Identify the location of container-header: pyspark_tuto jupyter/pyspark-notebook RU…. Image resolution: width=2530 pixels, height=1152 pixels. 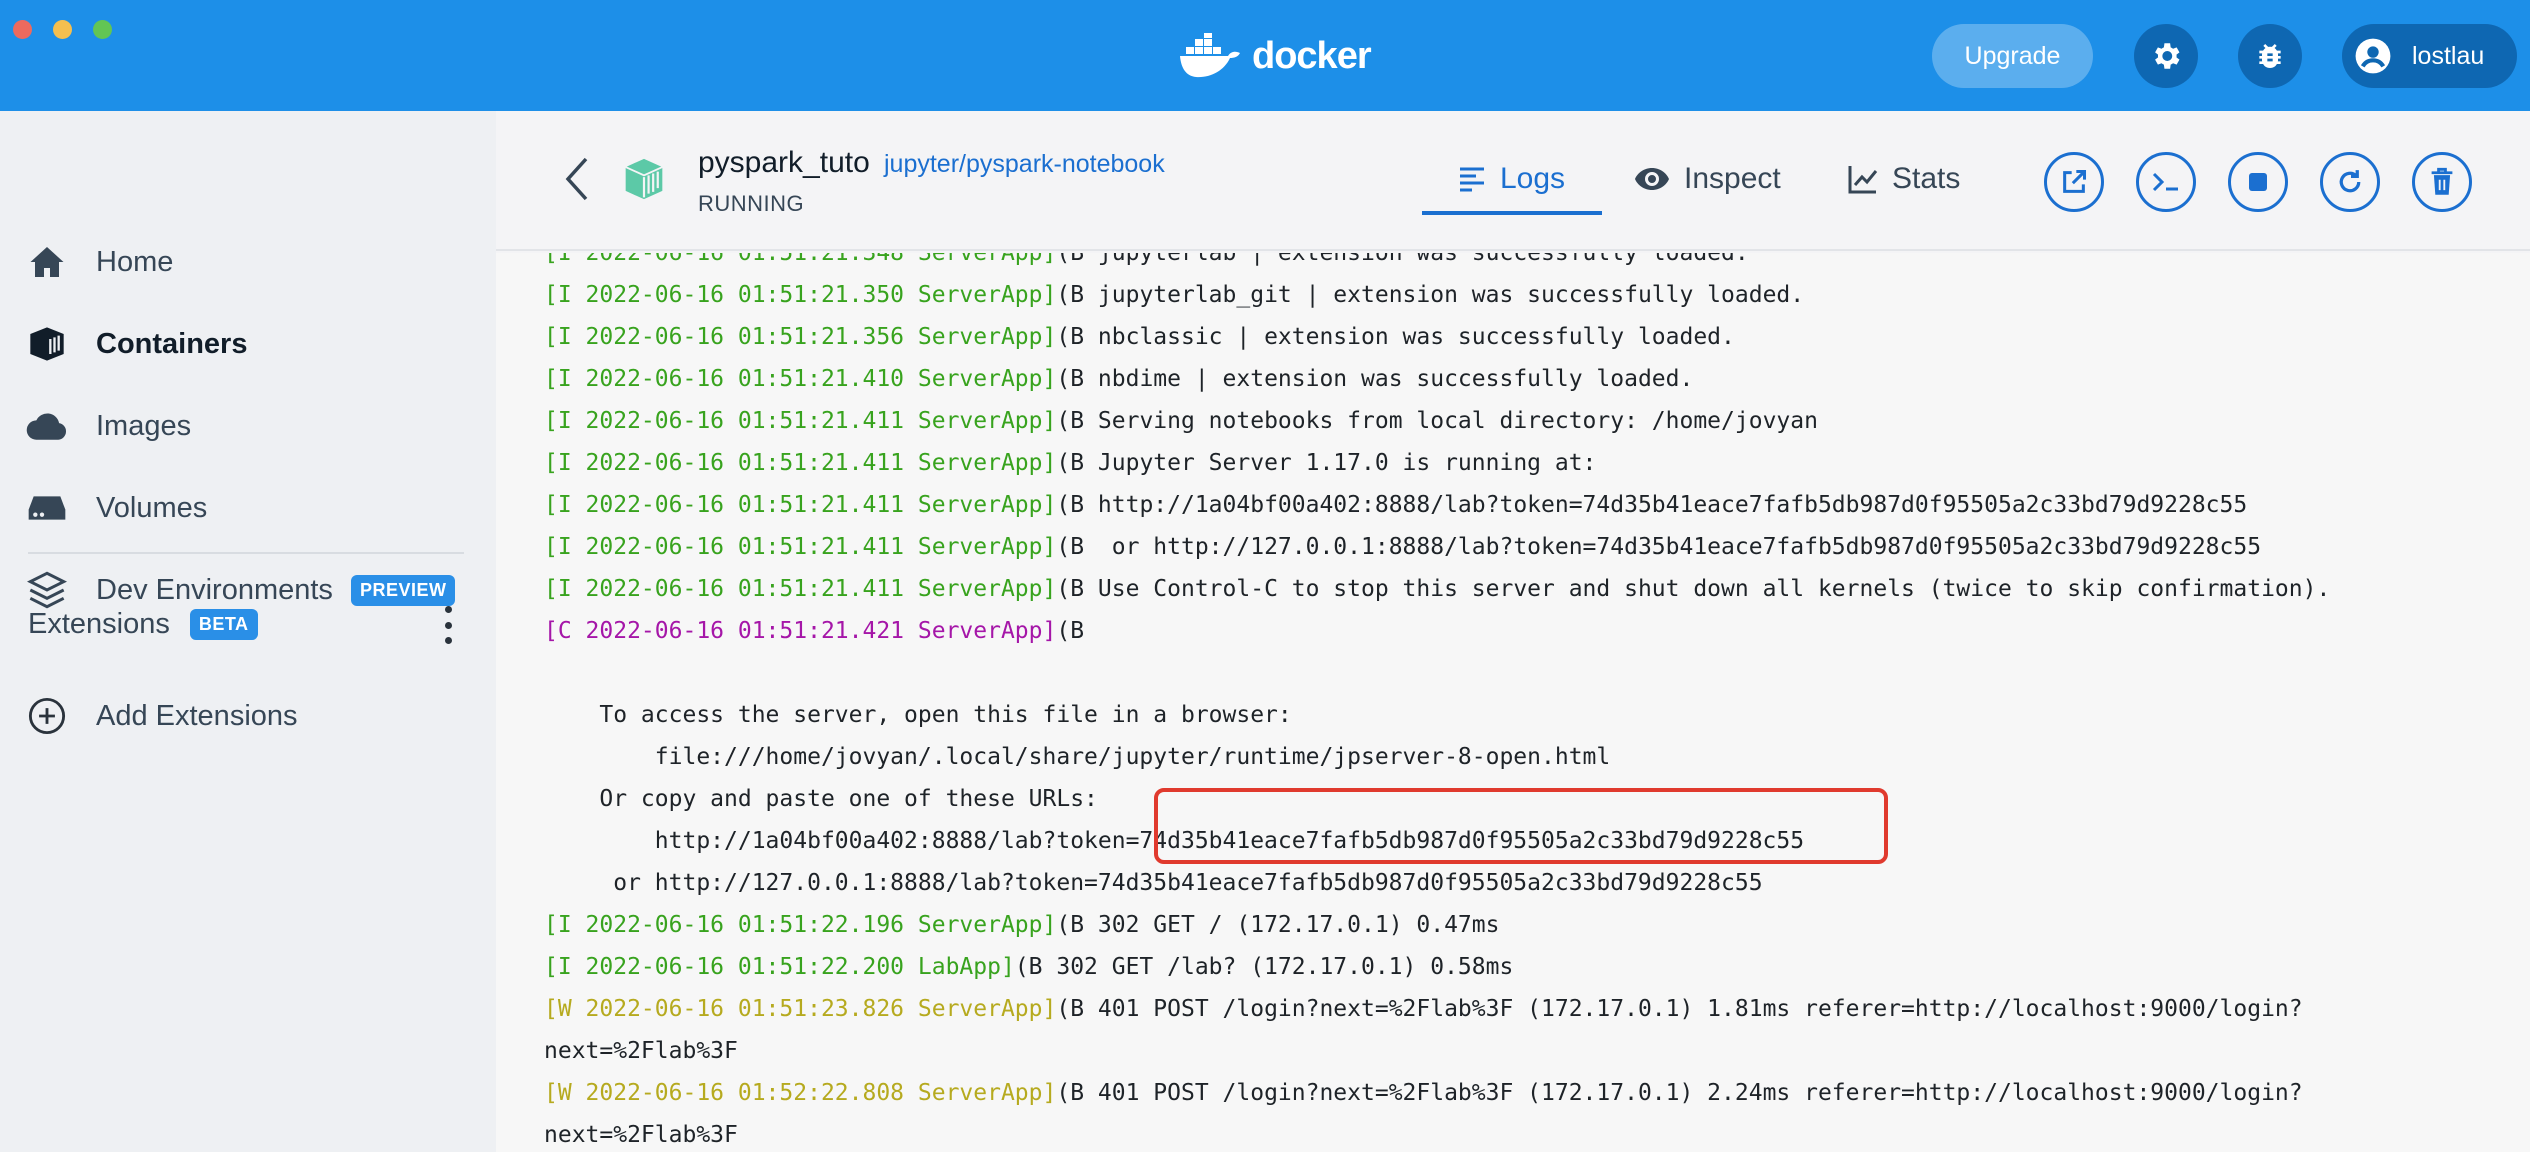
(1513, 181).